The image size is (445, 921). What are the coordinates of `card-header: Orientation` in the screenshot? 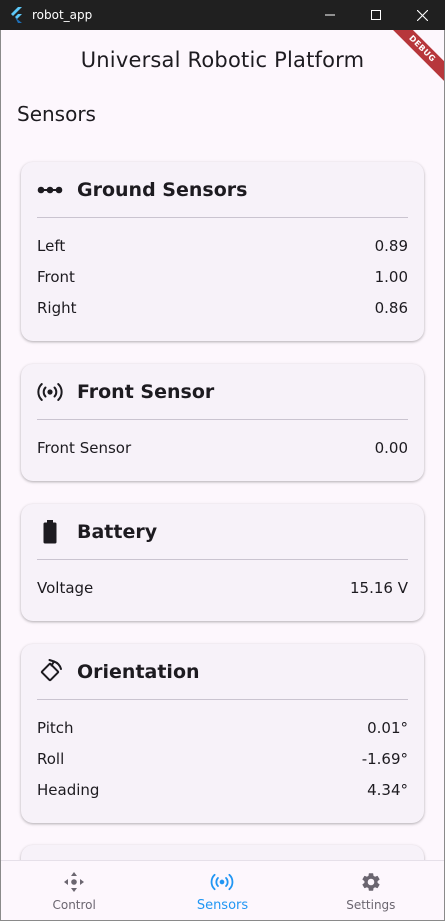 It's located at (222, 672).